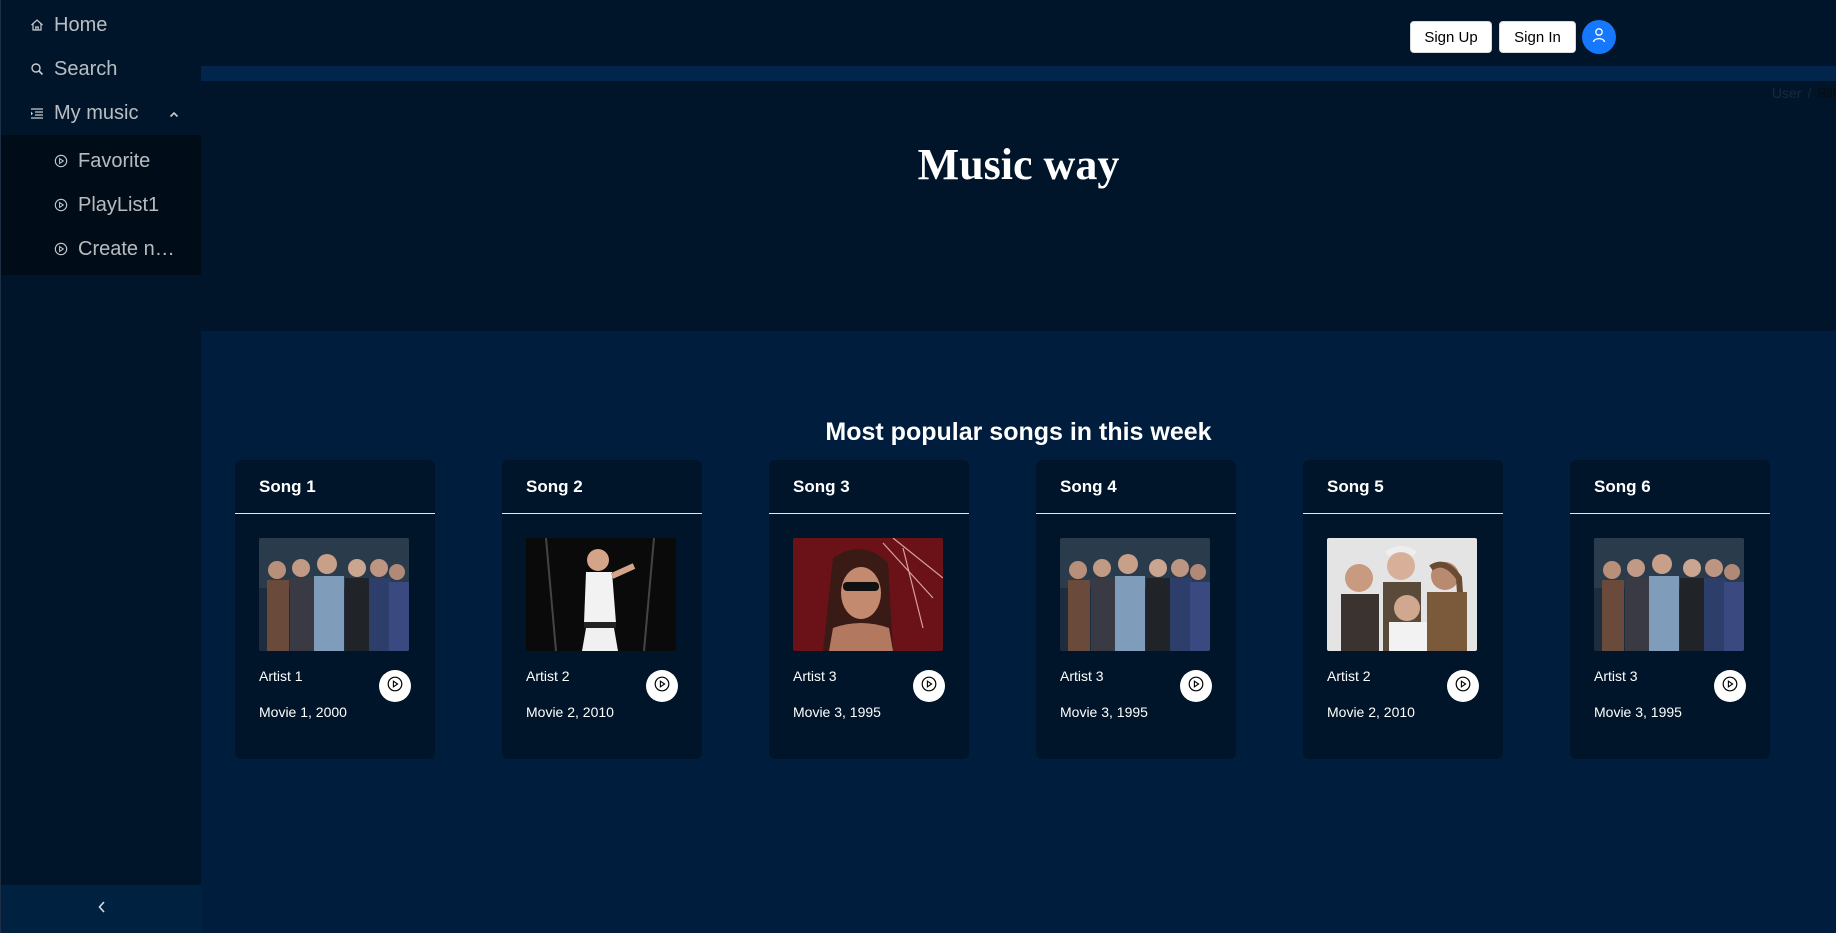  I want to click on submenu-item-favorite: Favorite, so click(101, 161).